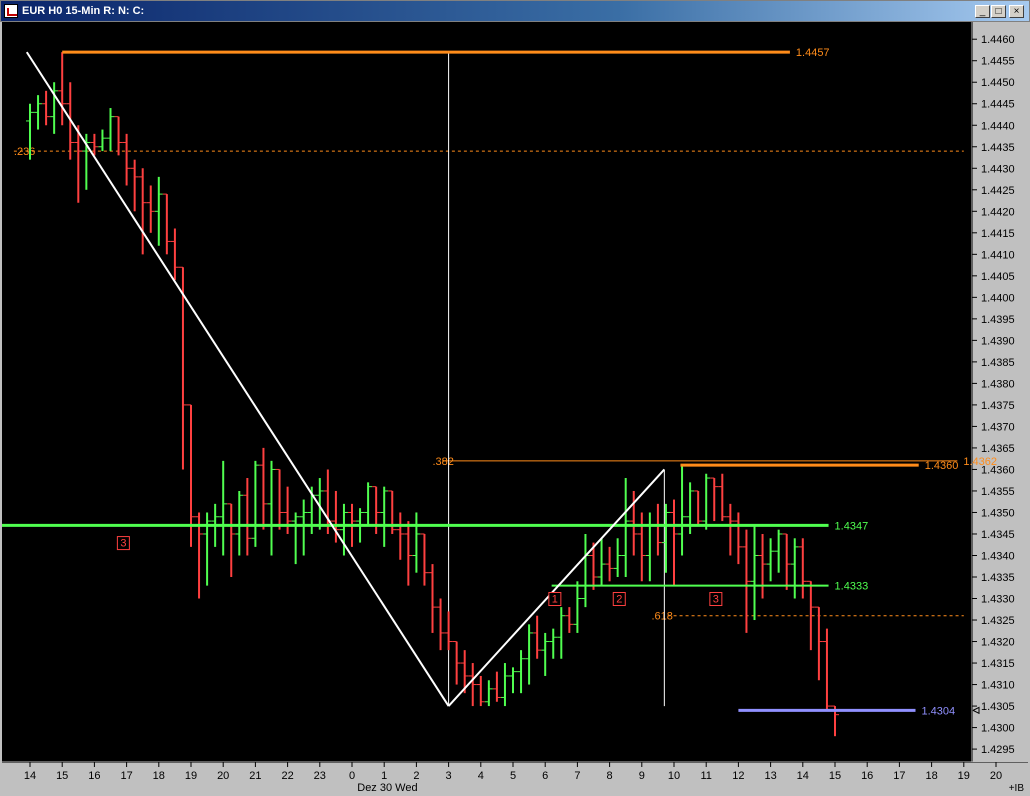 The image size is (1030, 796). What do you see at coordinates (998, 686) in the screenshot?
I see `y-tick-label: 1.4310` at bounding box center [998, 686].